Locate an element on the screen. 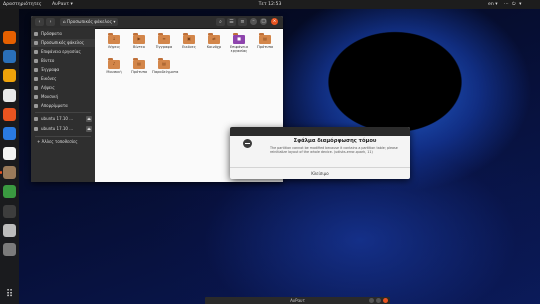  folder-videos: ▶ Βίντεο is located at coordinates (139, 41).